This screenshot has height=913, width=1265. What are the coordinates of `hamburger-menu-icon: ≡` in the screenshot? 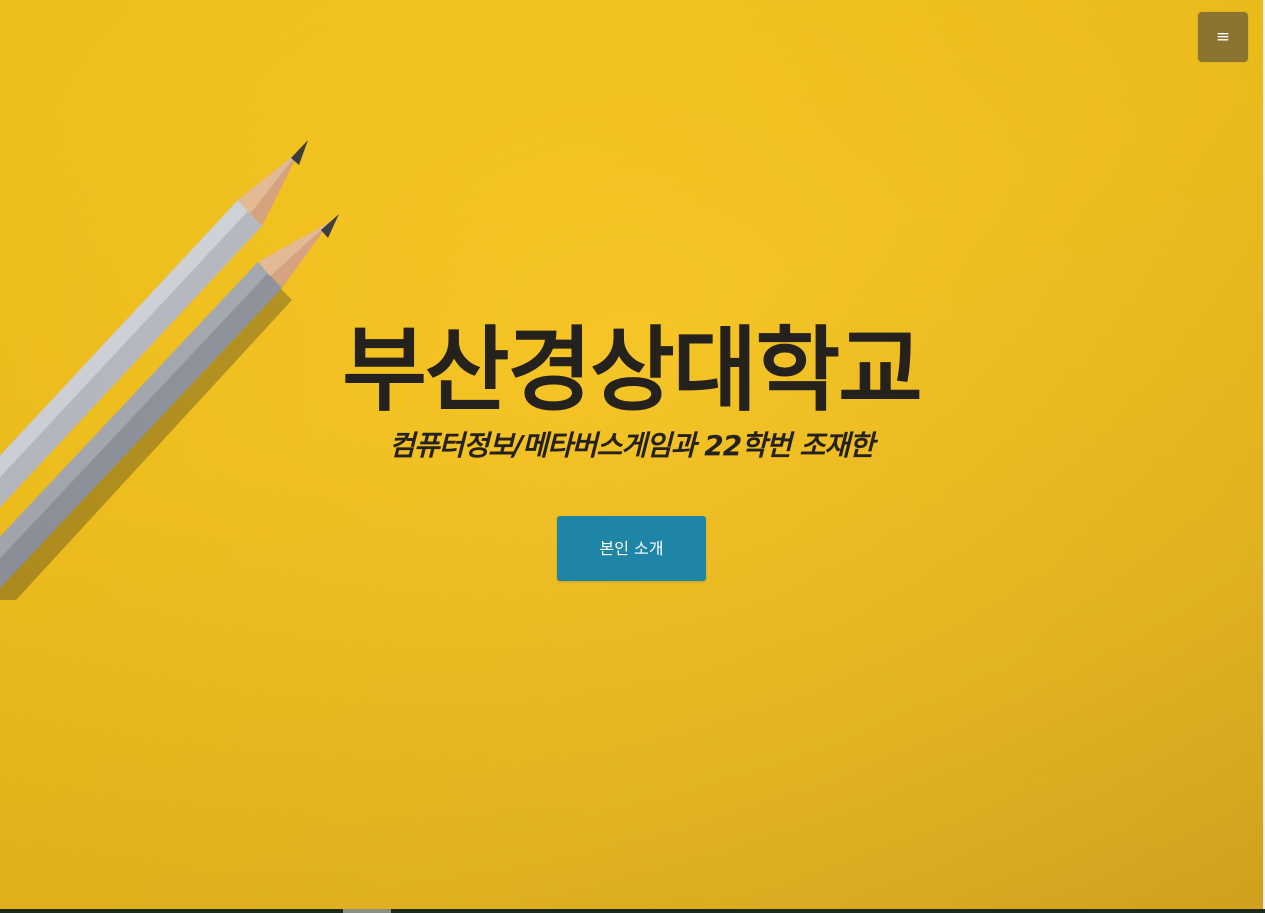 It's located at (1223, 37).